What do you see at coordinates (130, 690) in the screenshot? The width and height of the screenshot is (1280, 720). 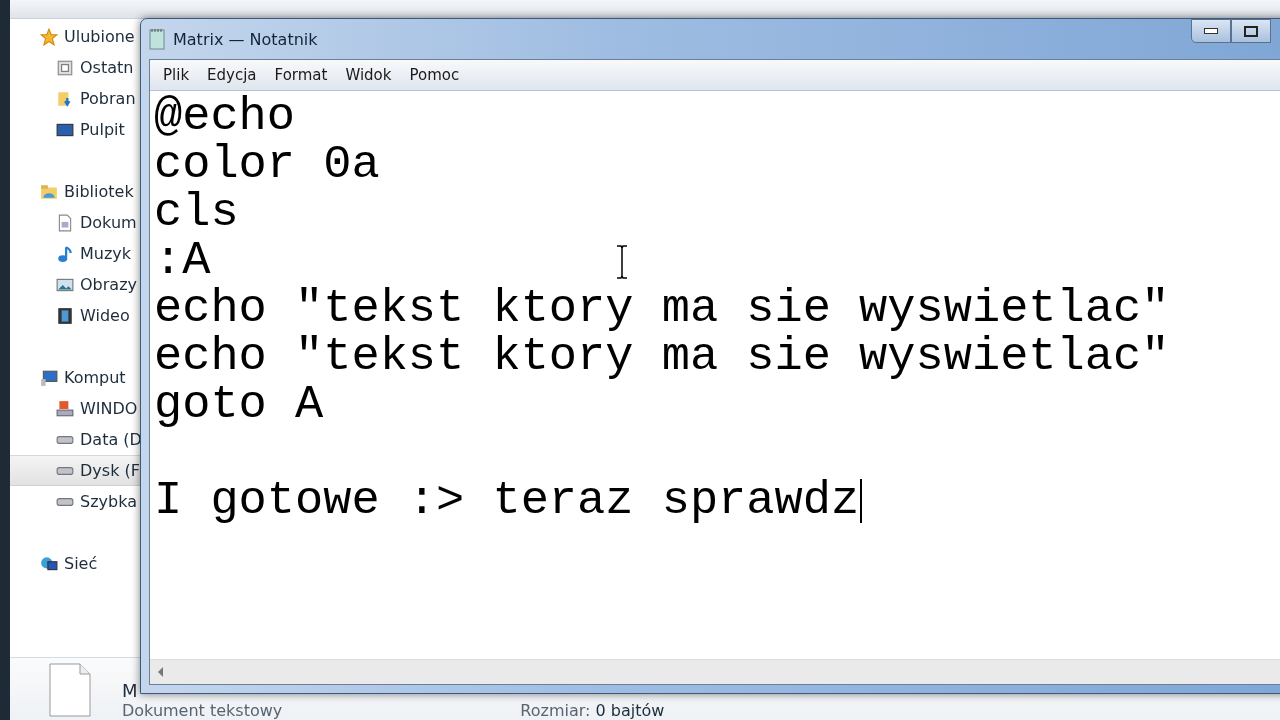 I see `file-name: M` at bounding box center [130, 690].